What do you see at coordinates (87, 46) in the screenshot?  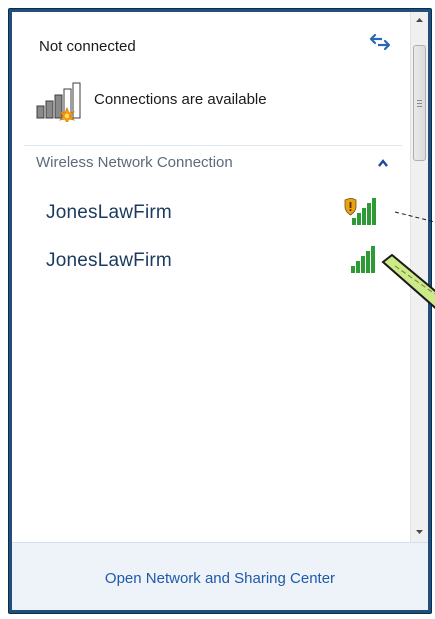 I see `connection-status-text: Not connected` at bounding box center [87, 46].